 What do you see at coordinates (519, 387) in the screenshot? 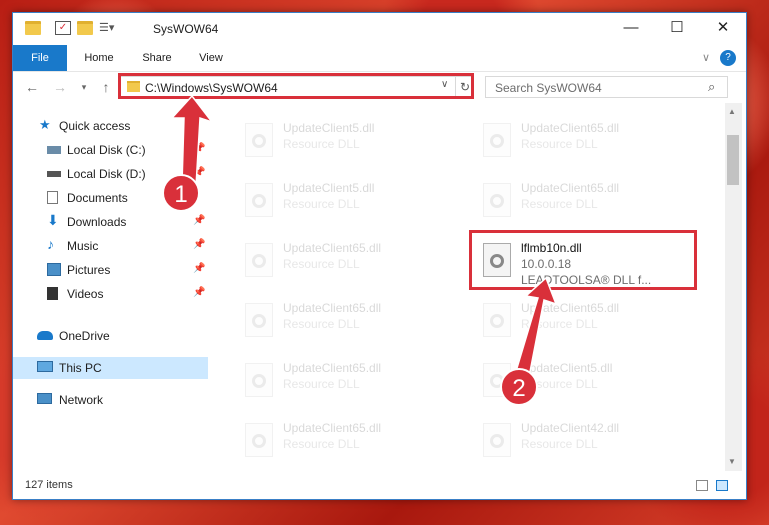
I see `step-2-badge: 2` at bounding box center [519, 387].